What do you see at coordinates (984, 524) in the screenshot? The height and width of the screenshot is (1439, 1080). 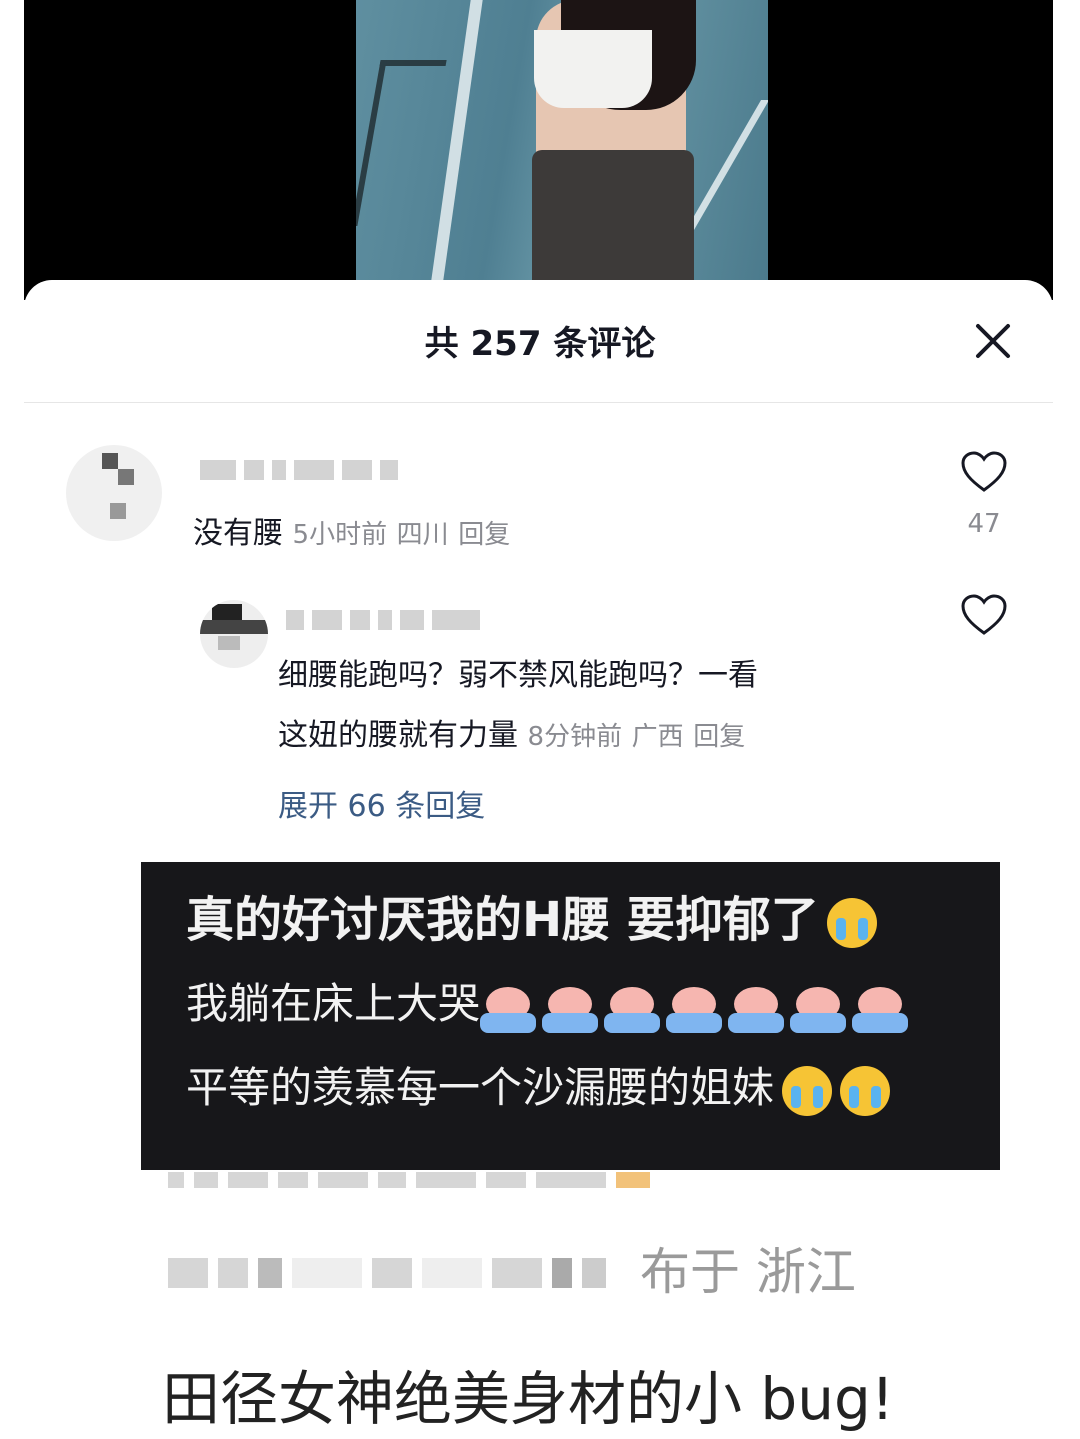 I see `like-count: 47` at bounding box center [984, 524].